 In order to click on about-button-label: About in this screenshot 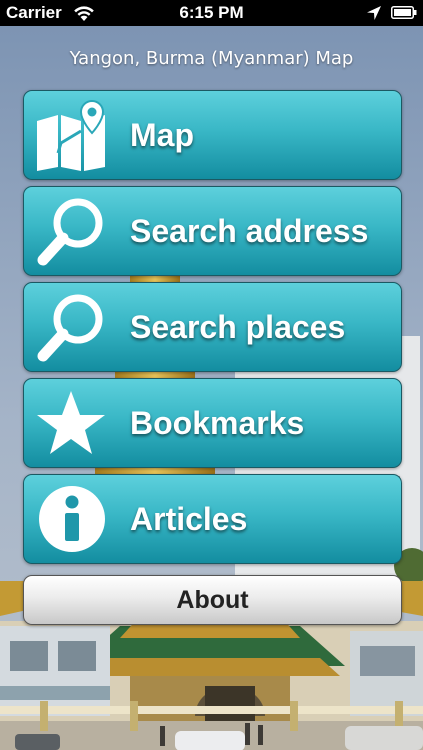, I will do `click(212, 600)`.